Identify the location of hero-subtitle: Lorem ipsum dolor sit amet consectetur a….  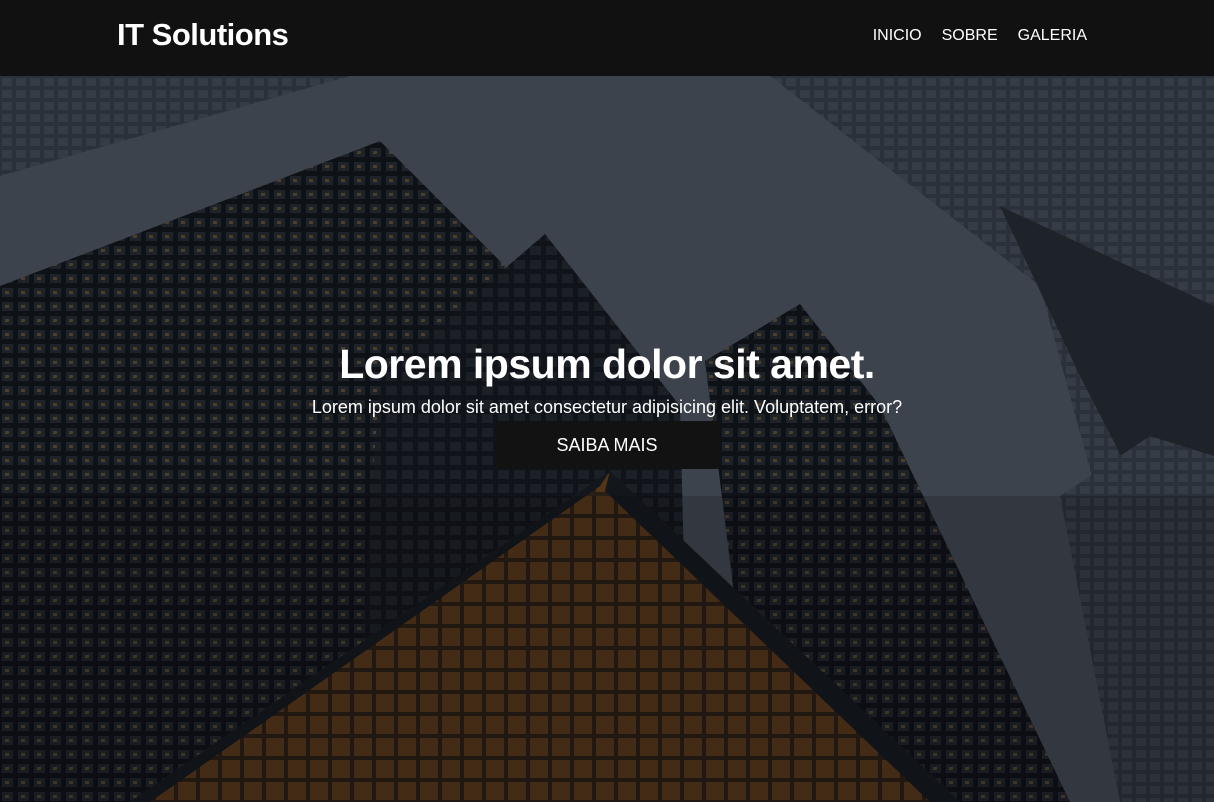
(607, 407).